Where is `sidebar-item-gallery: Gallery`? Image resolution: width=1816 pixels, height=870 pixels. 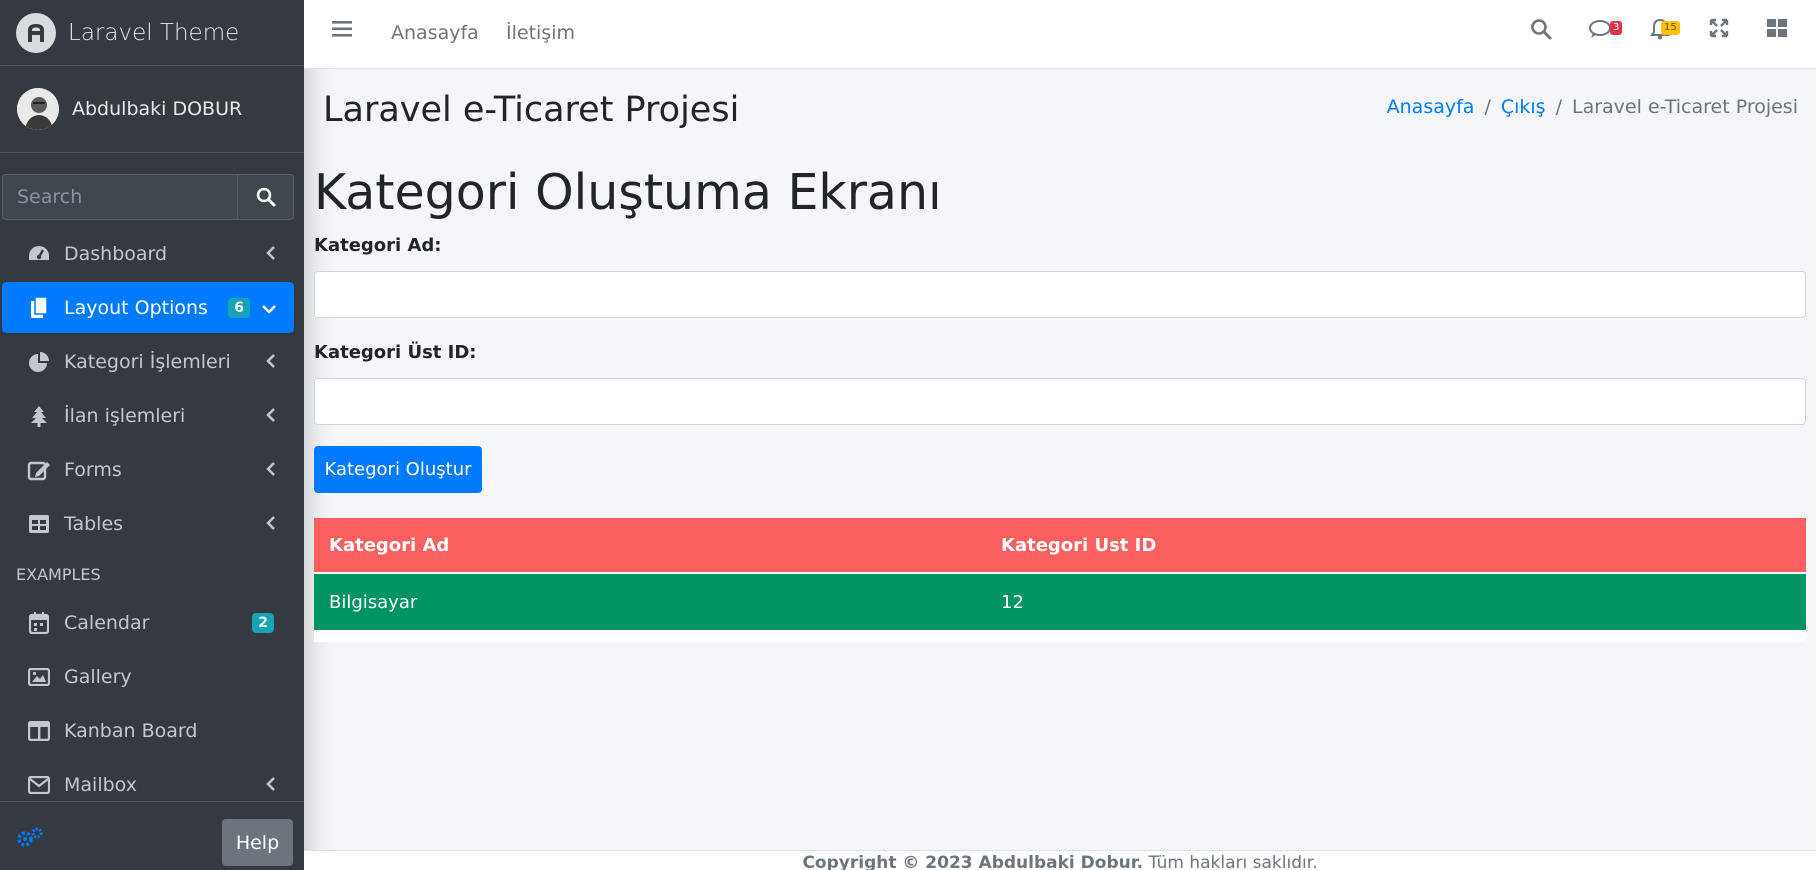
sidebar-item-gallery: Gallery is located at coordinates (148, 676).